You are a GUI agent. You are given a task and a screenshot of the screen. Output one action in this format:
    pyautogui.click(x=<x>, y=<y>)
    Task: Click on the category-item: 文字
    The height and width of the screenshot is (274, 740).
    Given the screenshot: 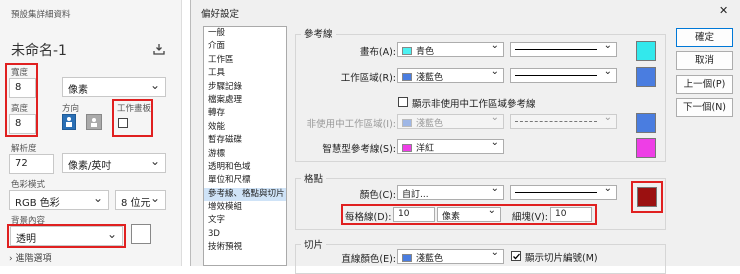 What is the action you would take?
    pyautogui.click(x=245, y=220)
    